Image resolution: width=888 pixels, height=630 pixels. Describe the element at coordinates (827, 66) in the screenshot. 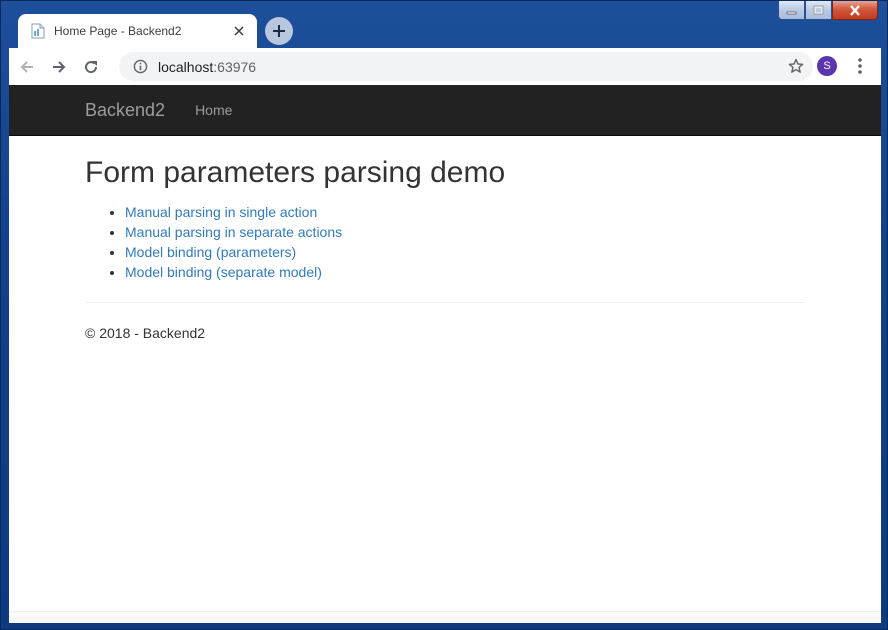

I see `profile-avatar: S` at that location.